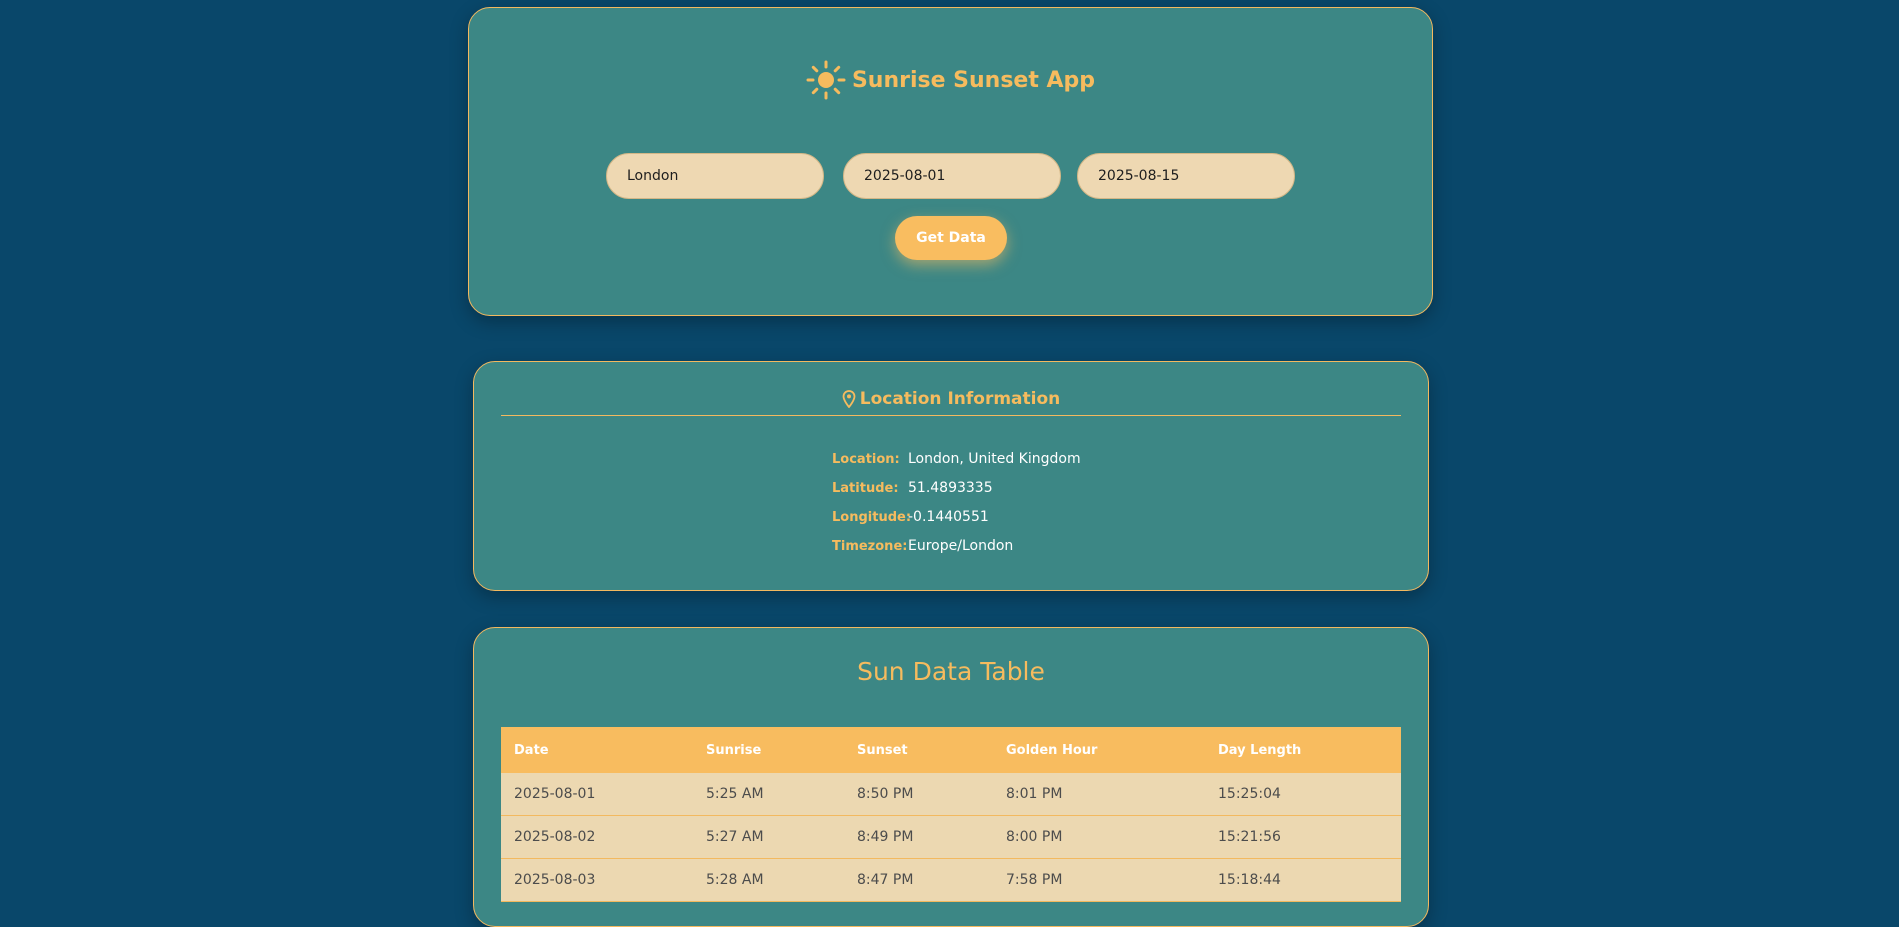 The image size is (1899, 927). I want to click on column-header-sunrise: Sunrise, so click(768, 750).